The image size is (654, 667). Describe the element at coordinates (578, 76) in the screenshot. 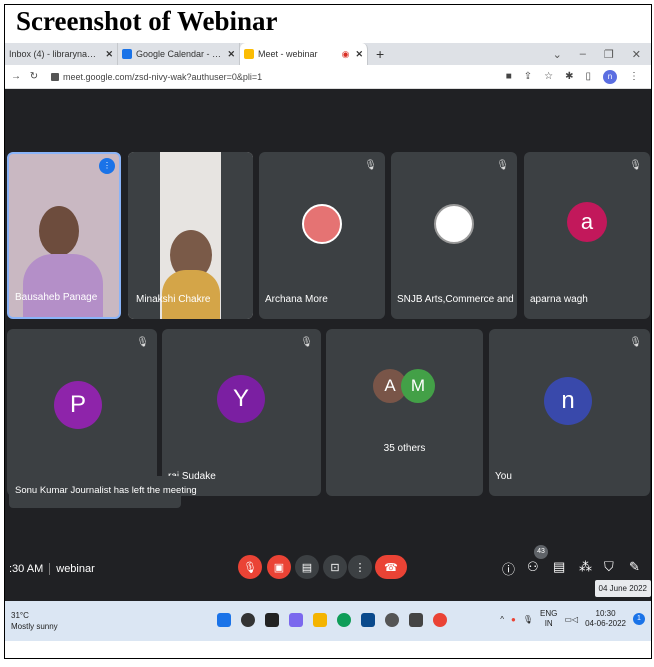

I see `address-bar-actions: ■ ⇪ ☆ ✱ ▯ n ⋮` at that location.